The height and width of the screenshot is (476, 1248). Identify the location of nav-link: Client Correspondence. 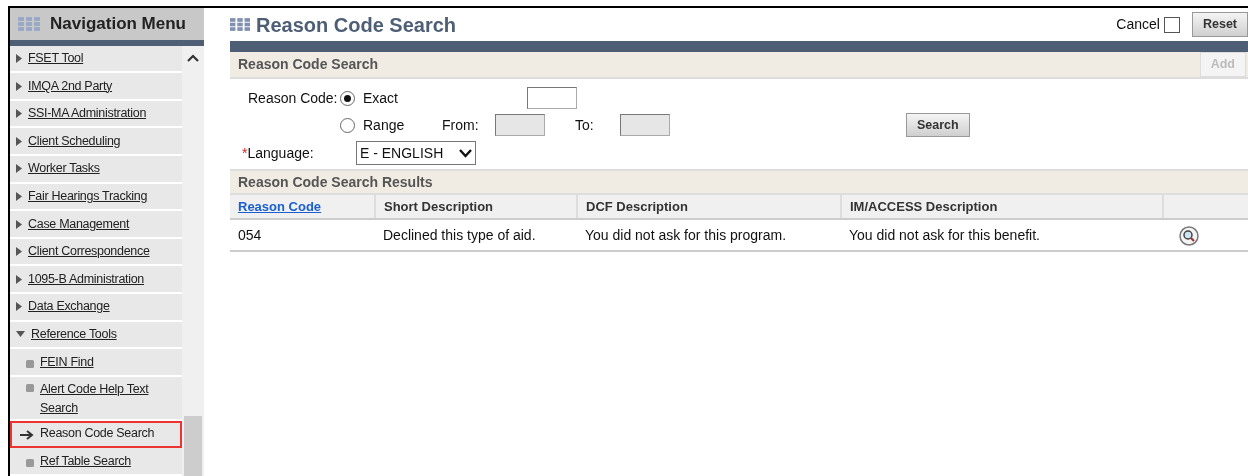
(89, 251).